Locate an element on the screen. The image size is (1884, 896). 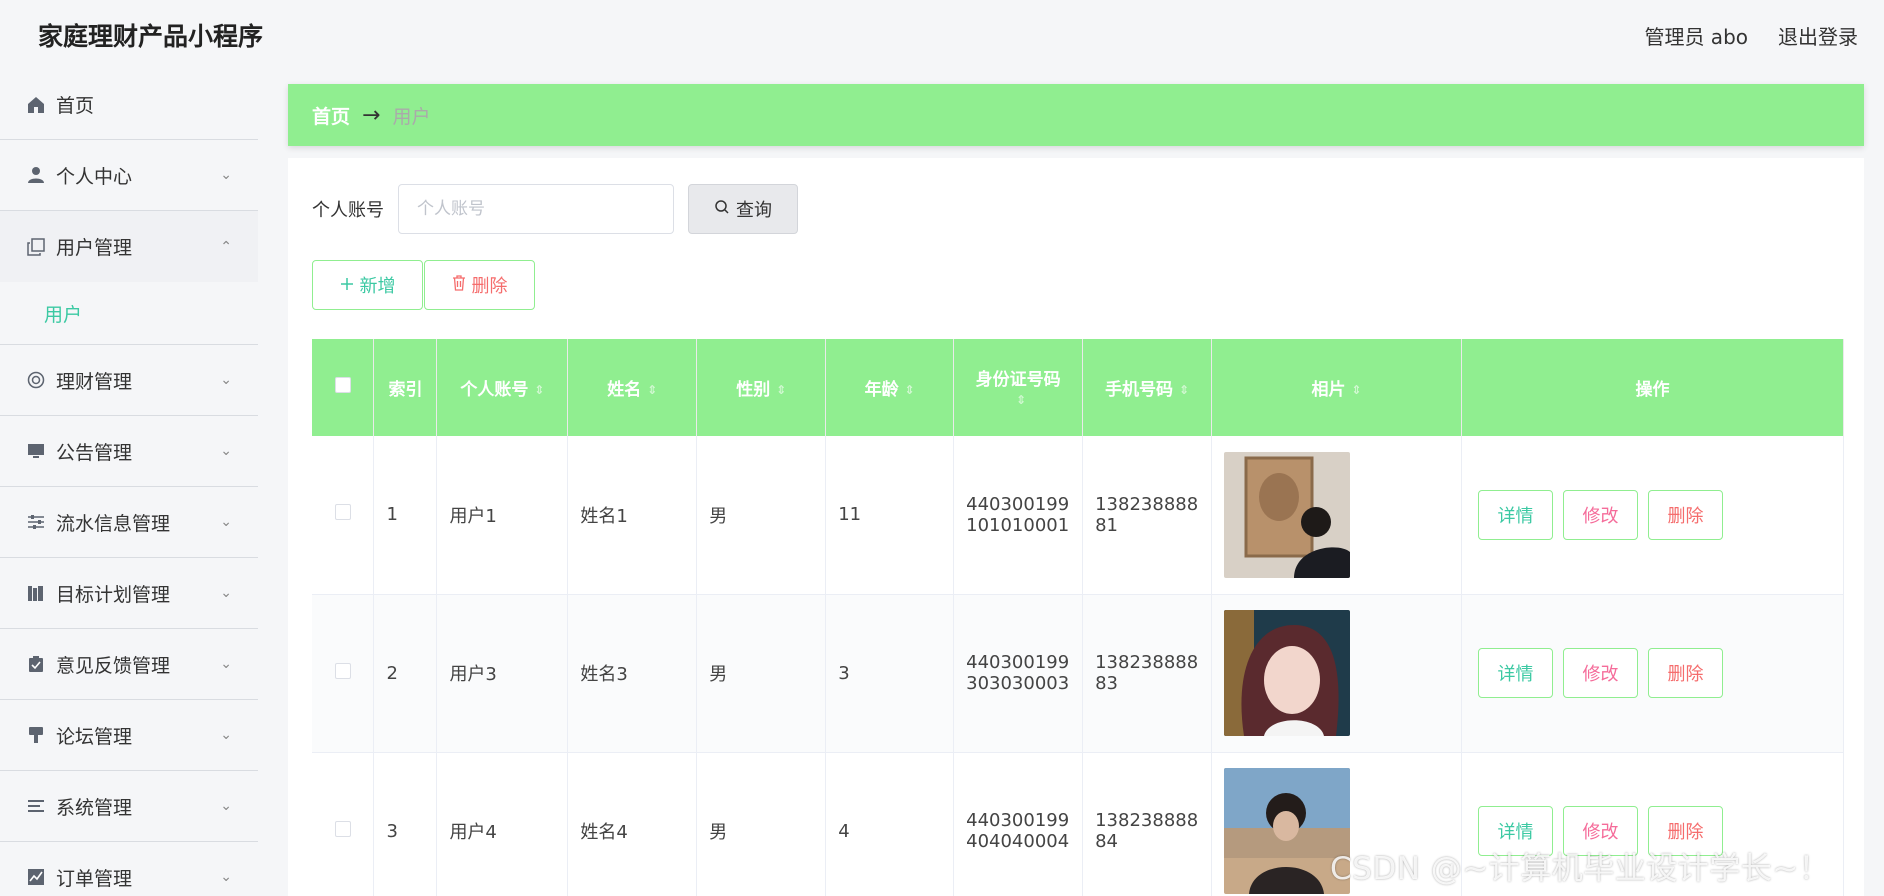
sidebar-item-label: 流水信息管理 is located at coordinates (113, 523).